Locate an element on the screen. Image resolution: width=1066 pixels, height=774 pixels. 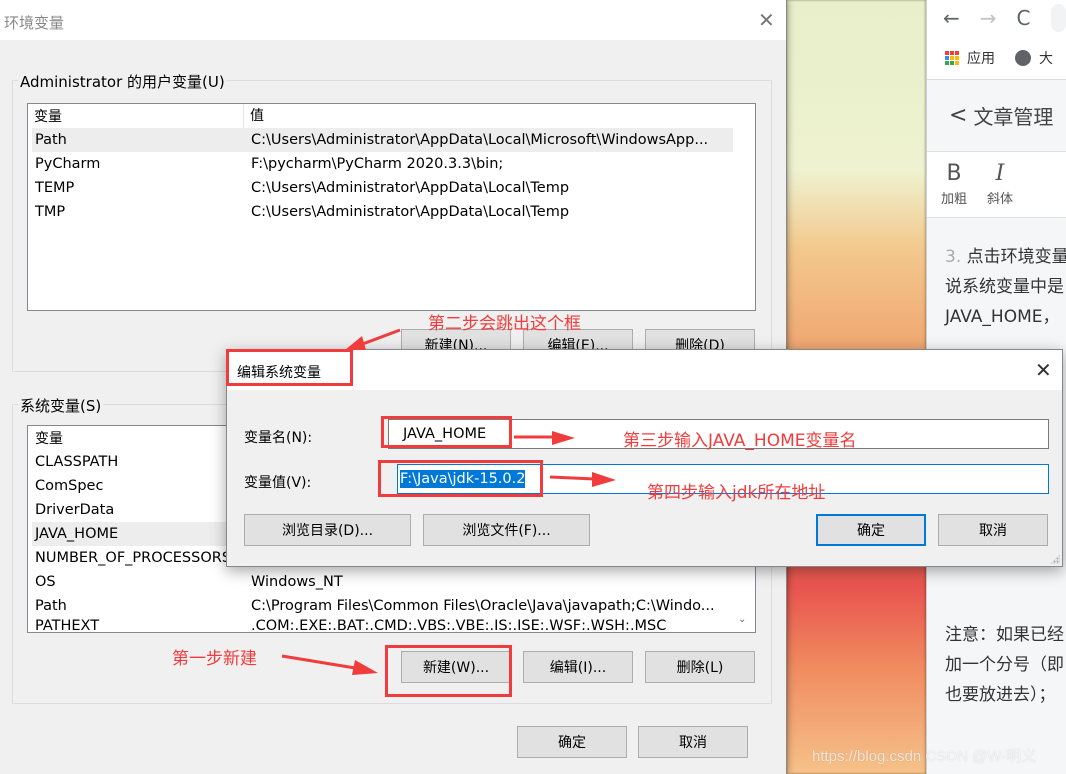
italic-icon: I is located at coordinates (1000, 173).